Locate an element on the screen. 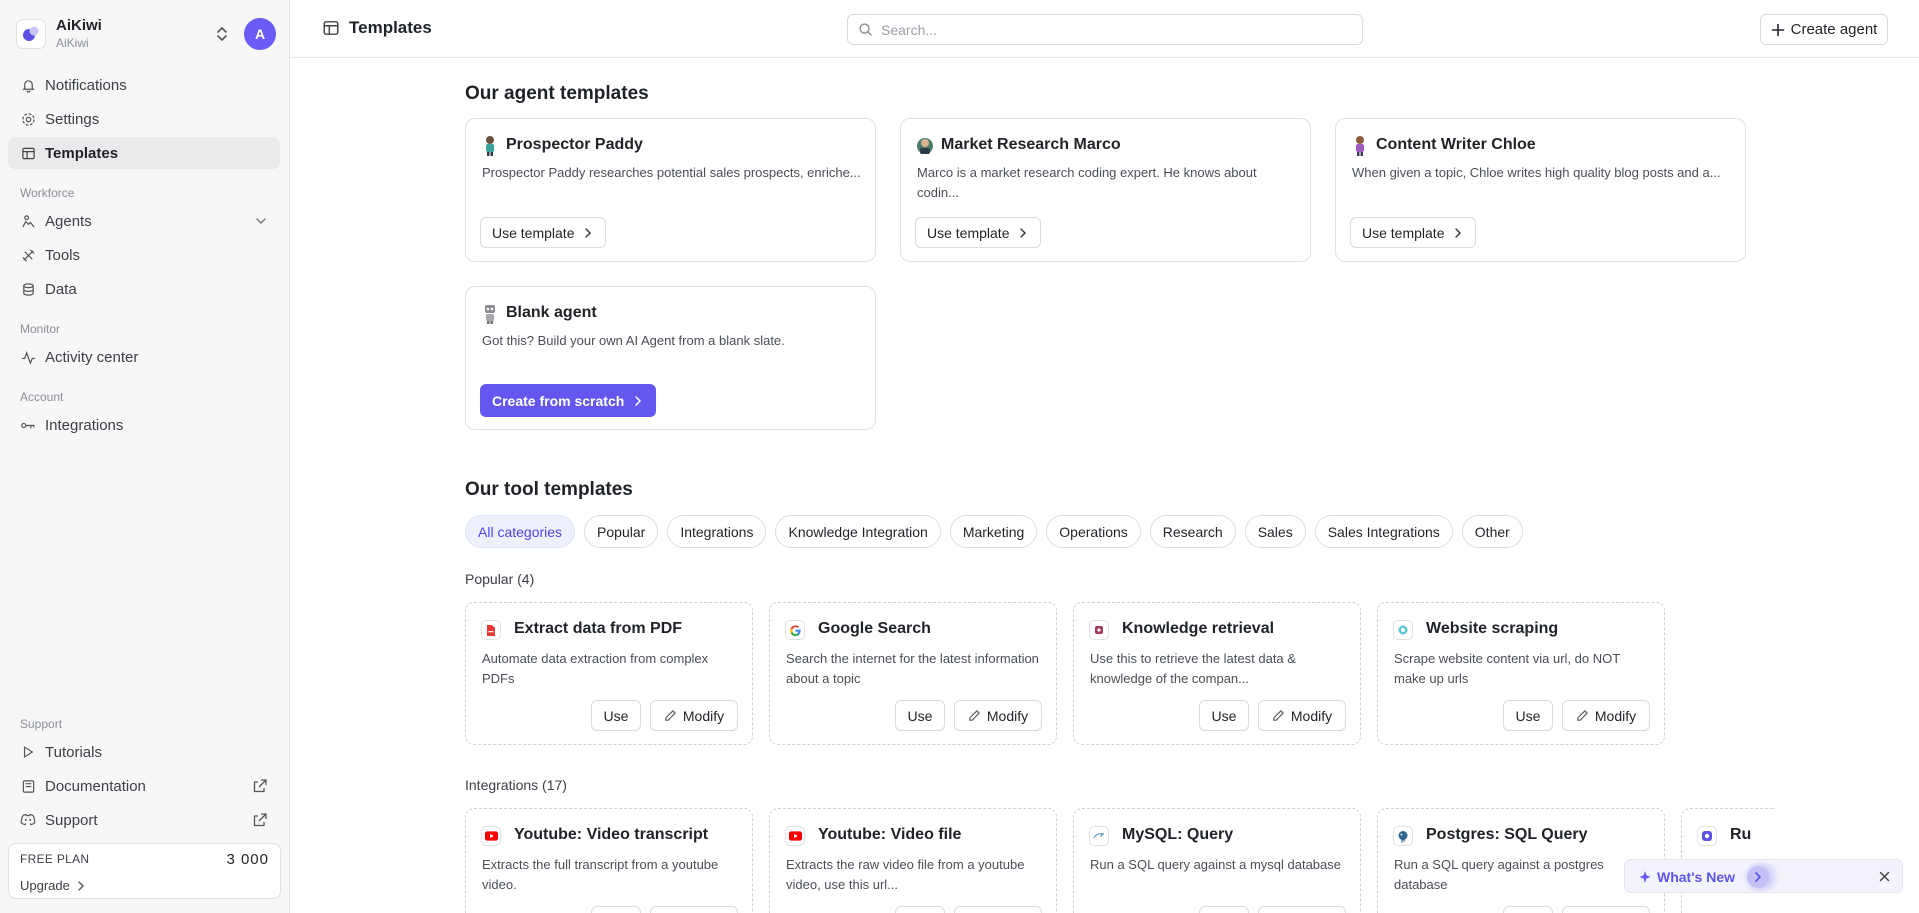  sidebar-item-label: Settings is located at coordinates (72, 119).